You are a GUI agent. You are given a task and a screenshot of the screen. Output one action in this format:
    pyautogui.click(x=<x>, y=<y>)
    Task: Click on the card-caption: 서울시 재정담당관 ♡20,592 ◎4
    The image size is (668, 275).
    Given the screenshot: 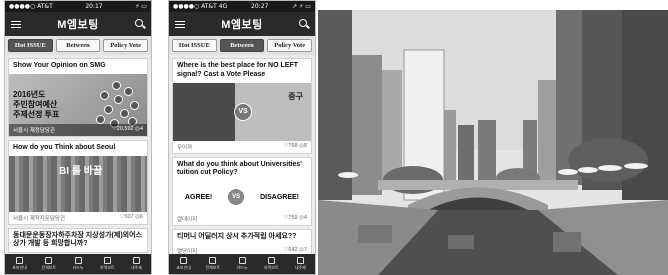 What is the action you would take?
    pyautogui.click(x=78, y=129)
    